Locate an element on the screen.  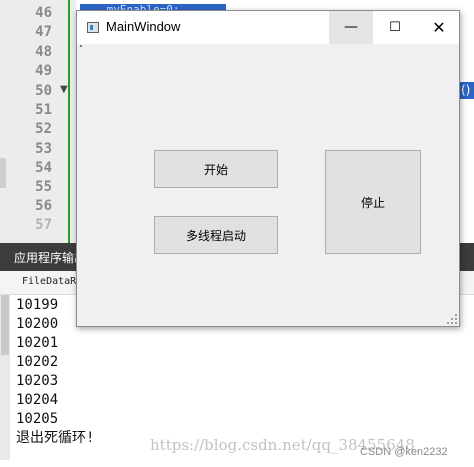
multithread-start-button: 多线程启动 is located at coordinates (216, 235).